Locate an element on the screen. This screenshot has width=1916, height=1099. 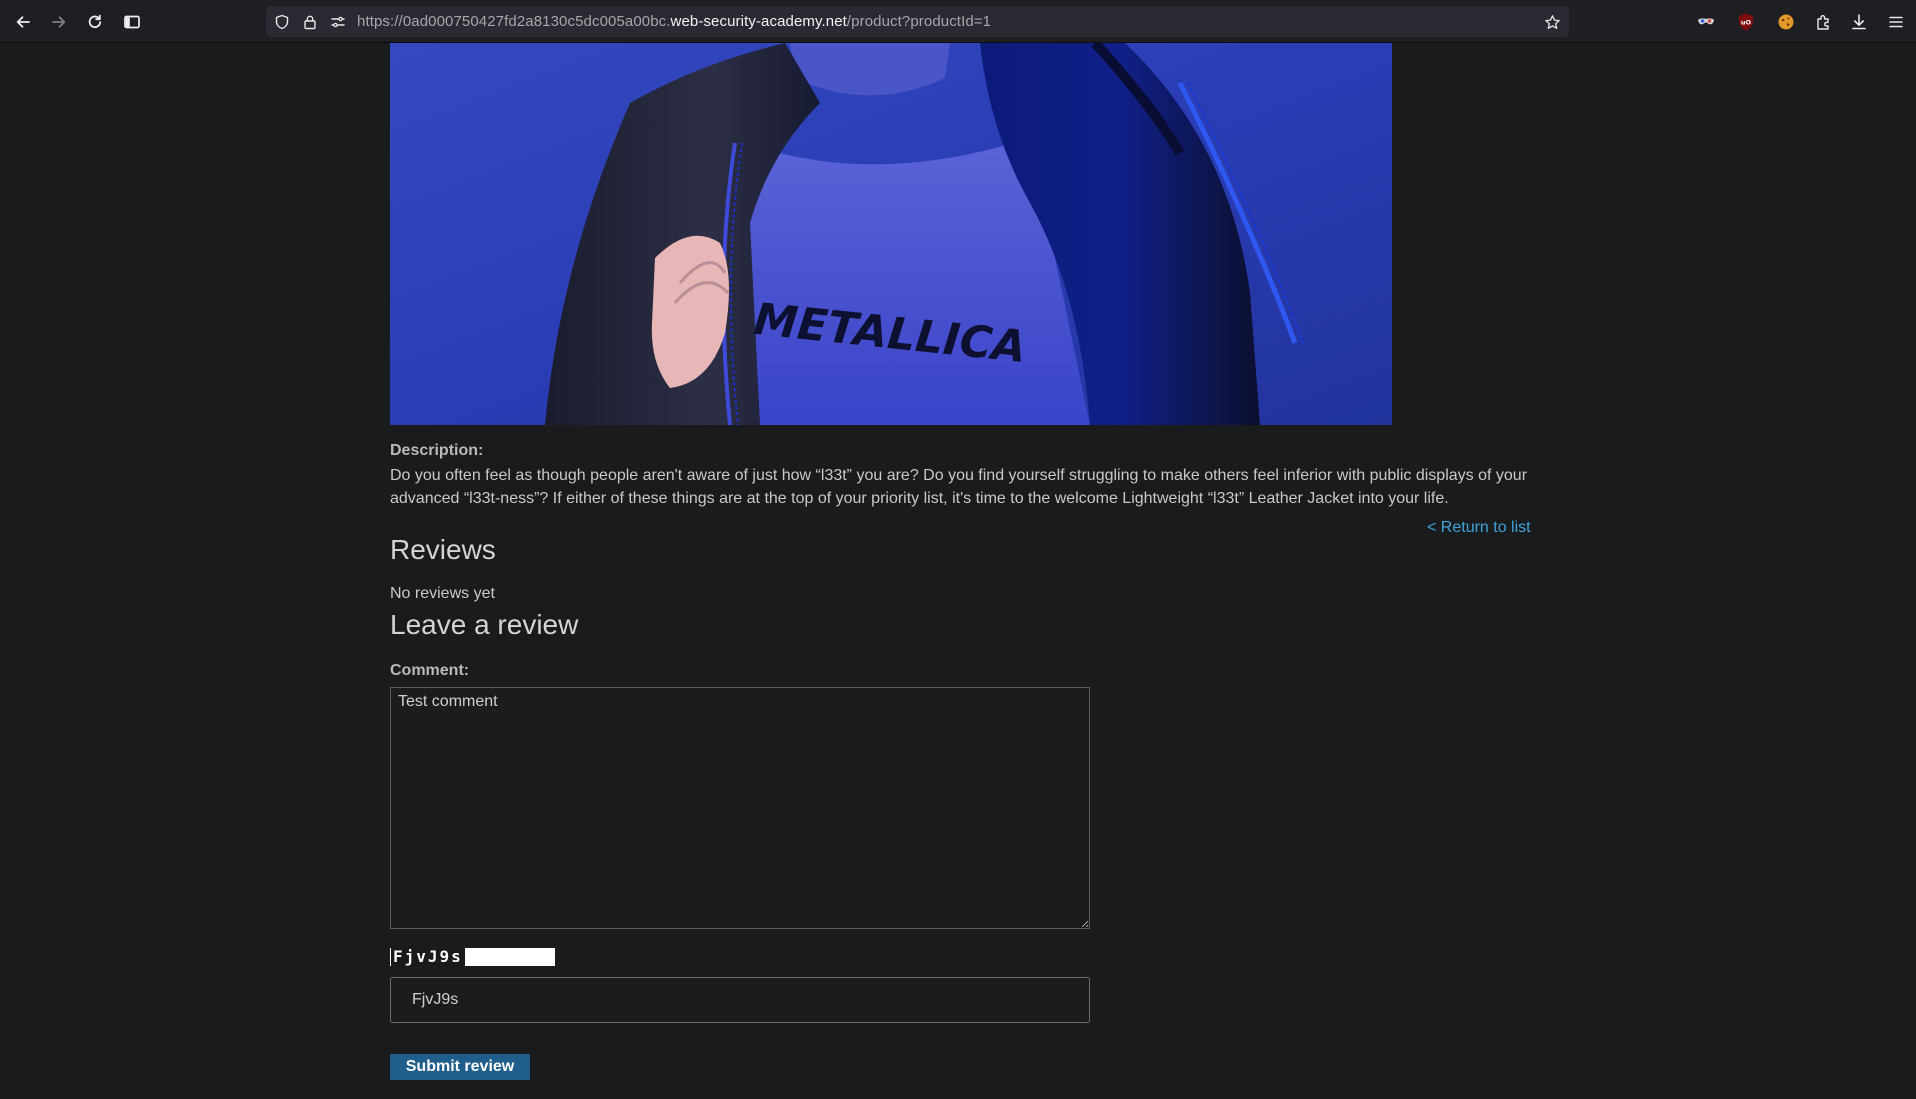
submit-review-button: Submit review is located at coordinates (460, 1067).